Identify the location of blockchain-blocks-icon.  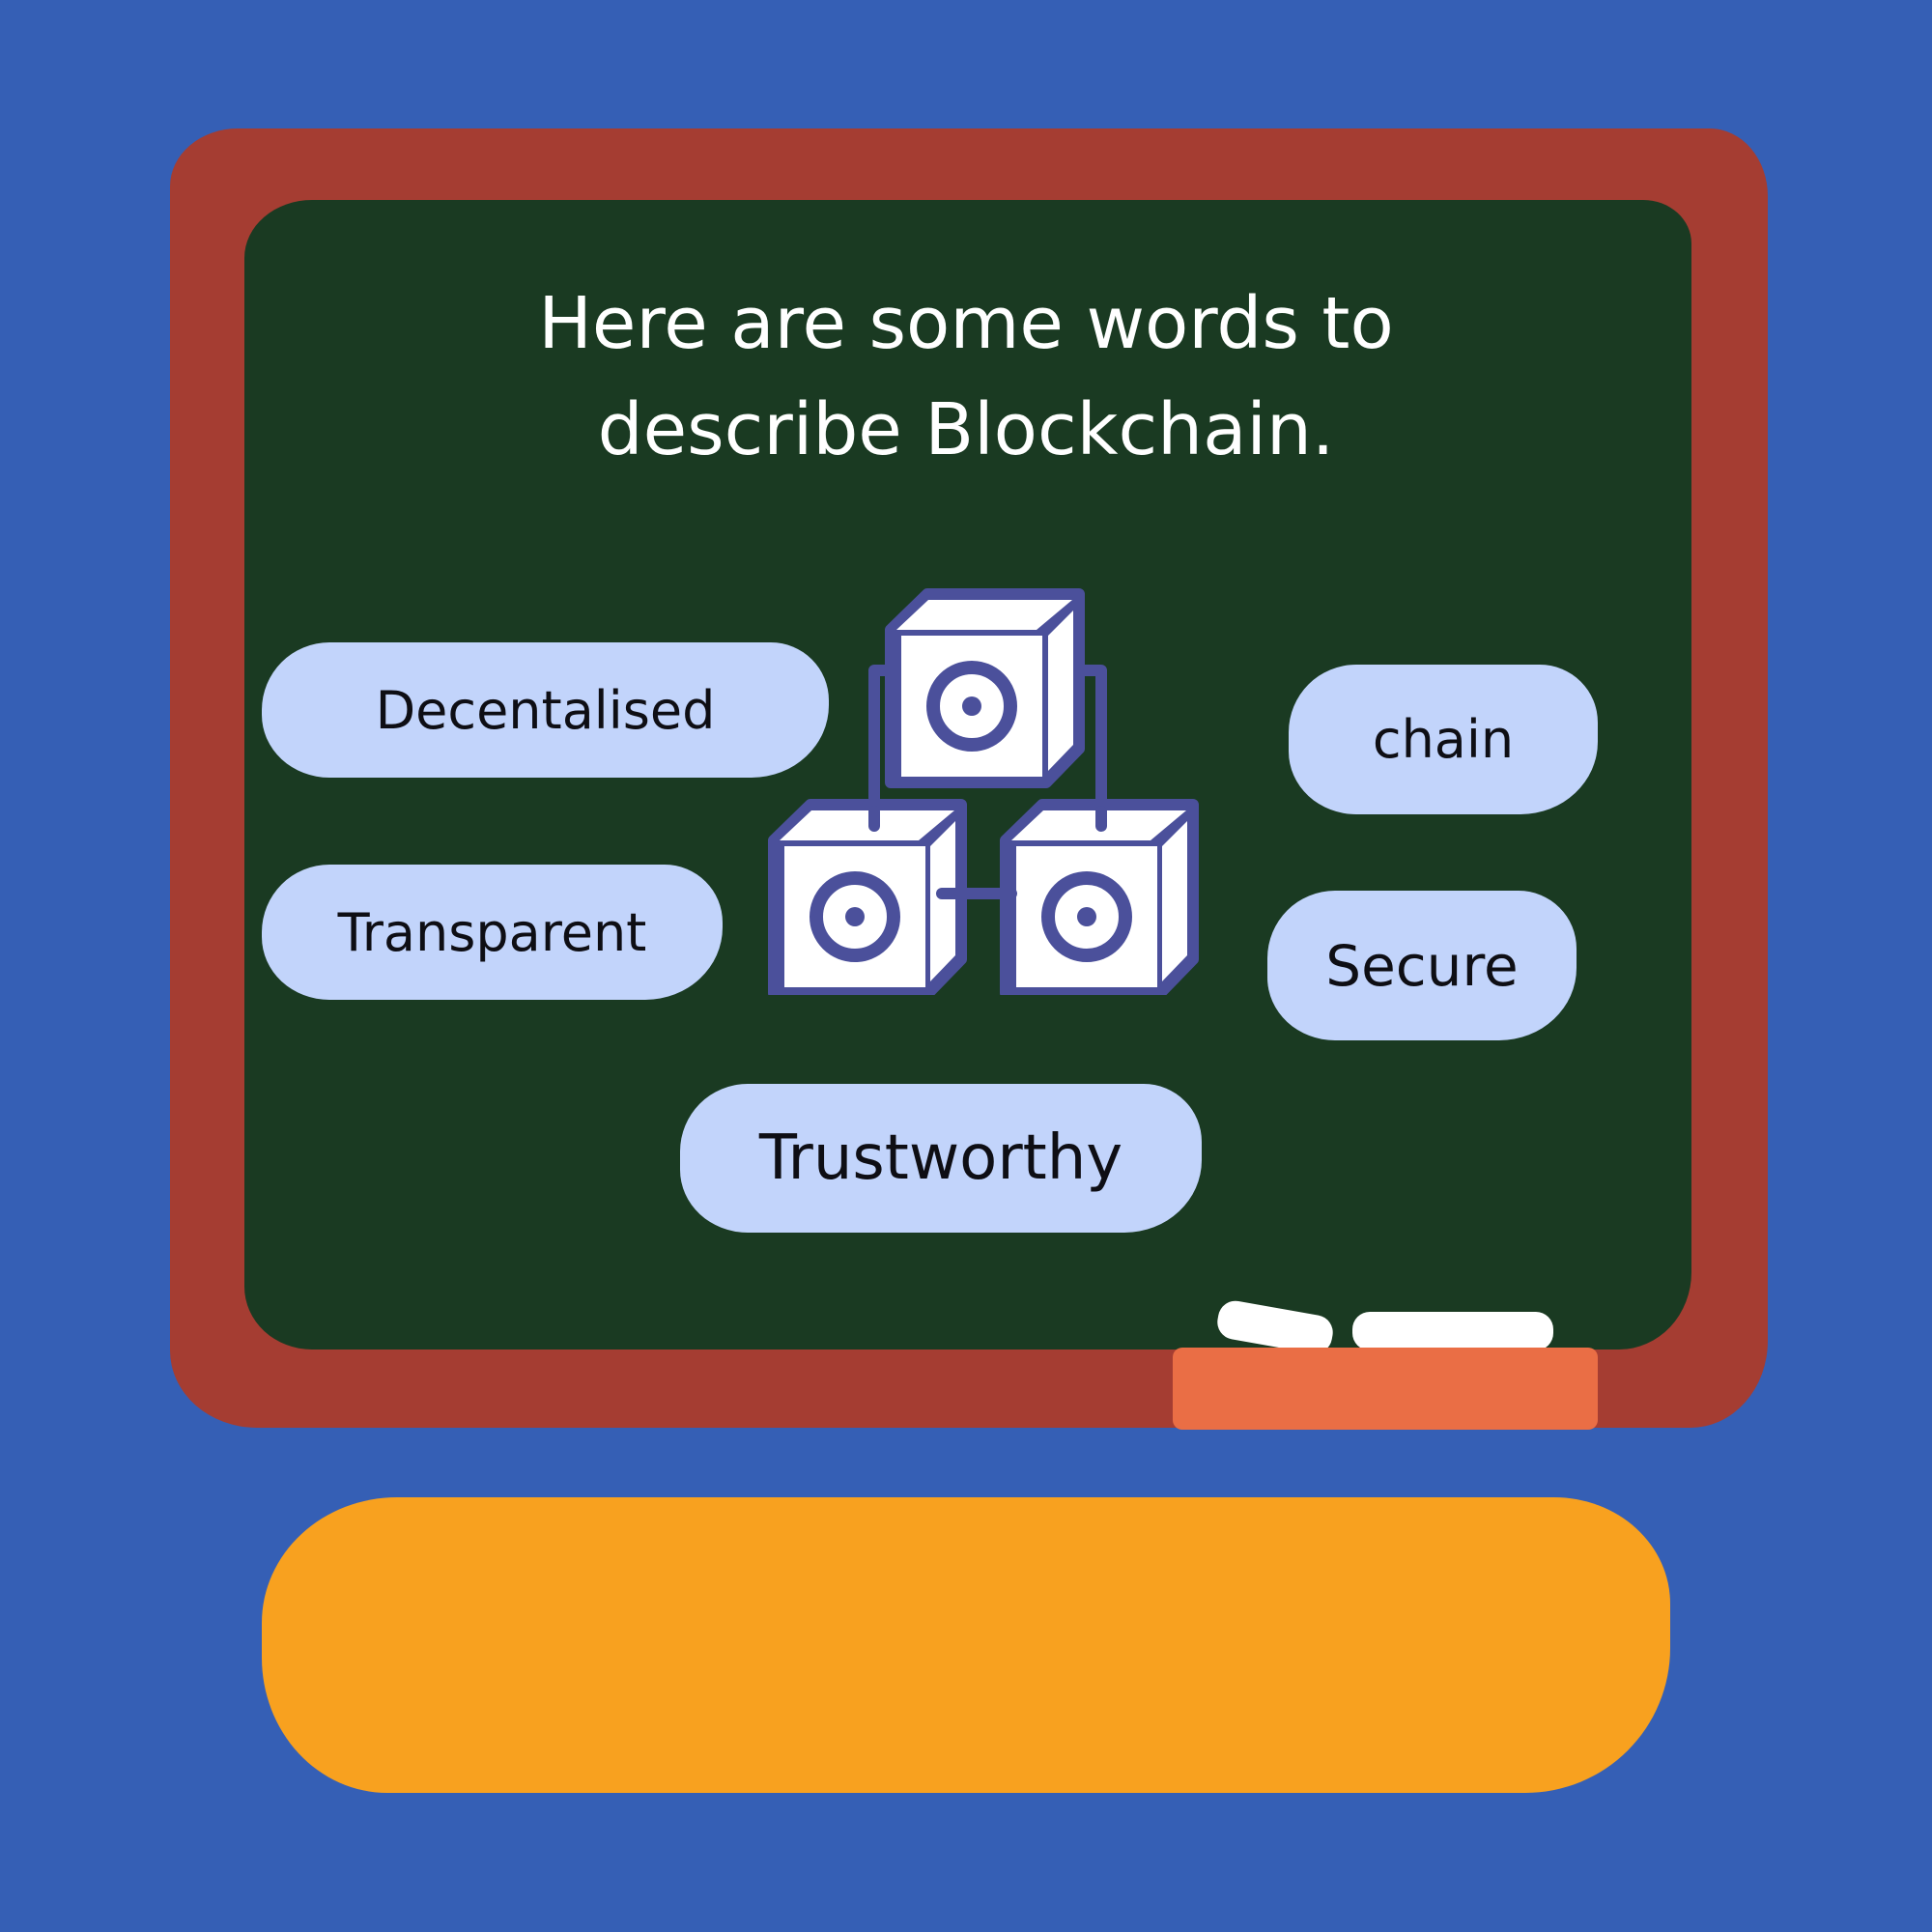
(983, 791).